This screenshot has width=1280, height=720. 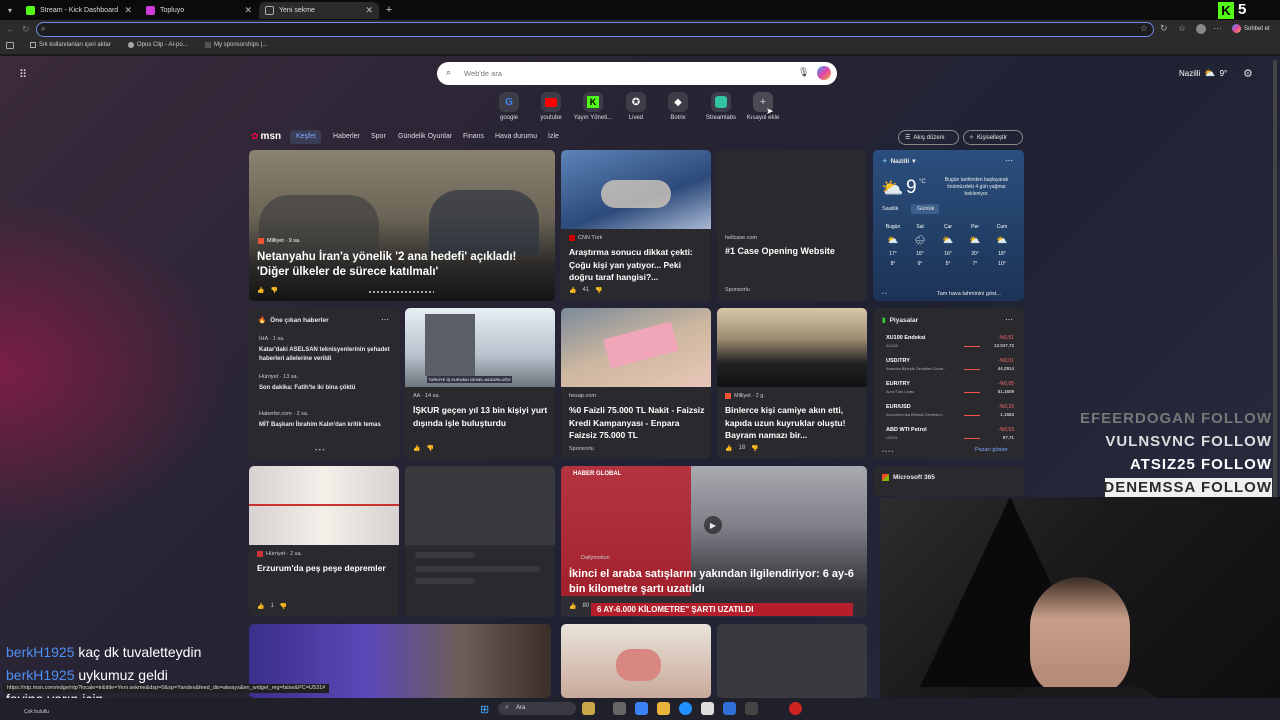 What do you see at coordinates (516, 136) in the screenshot?
I see `nav-weather: Hava durumu` at bounding box center [516, 136].